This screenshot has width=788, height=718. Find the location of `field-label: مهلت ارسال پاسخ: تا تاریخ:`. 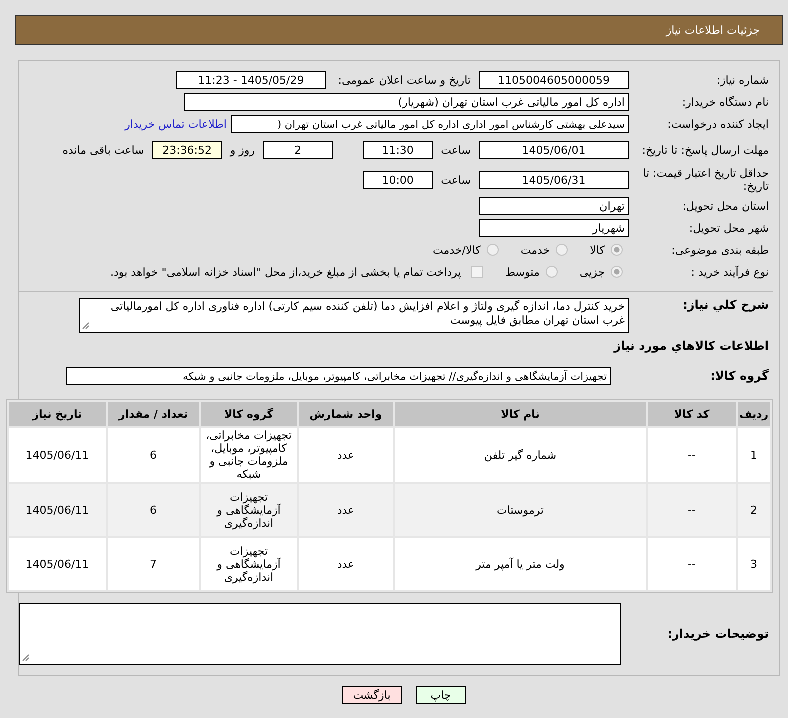

field-label: مهلت ارسال پاسخ: تا تاریخ: is located at coordinates (705, 150).